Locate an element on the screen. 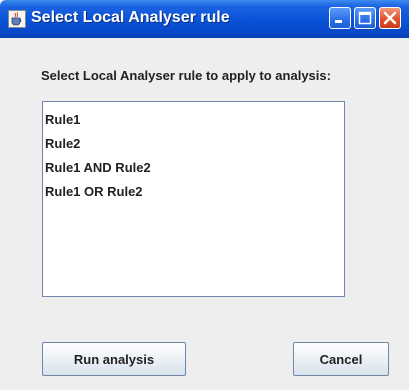  run-analysis-button: Run analysis is located at coordinates (114, 359).